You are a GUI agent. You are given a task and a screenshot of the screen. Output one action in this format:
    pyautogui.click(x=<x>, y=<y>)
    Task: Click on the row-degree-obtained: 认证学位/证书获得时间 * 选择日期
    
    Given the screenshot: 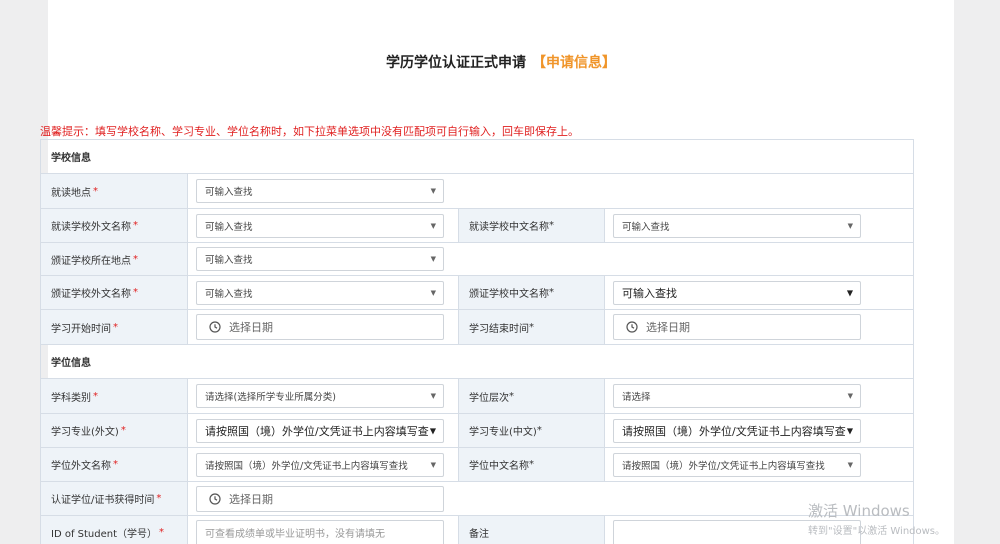 What is the action you would take?
    pyautogui.click(x=477, y=499)
    